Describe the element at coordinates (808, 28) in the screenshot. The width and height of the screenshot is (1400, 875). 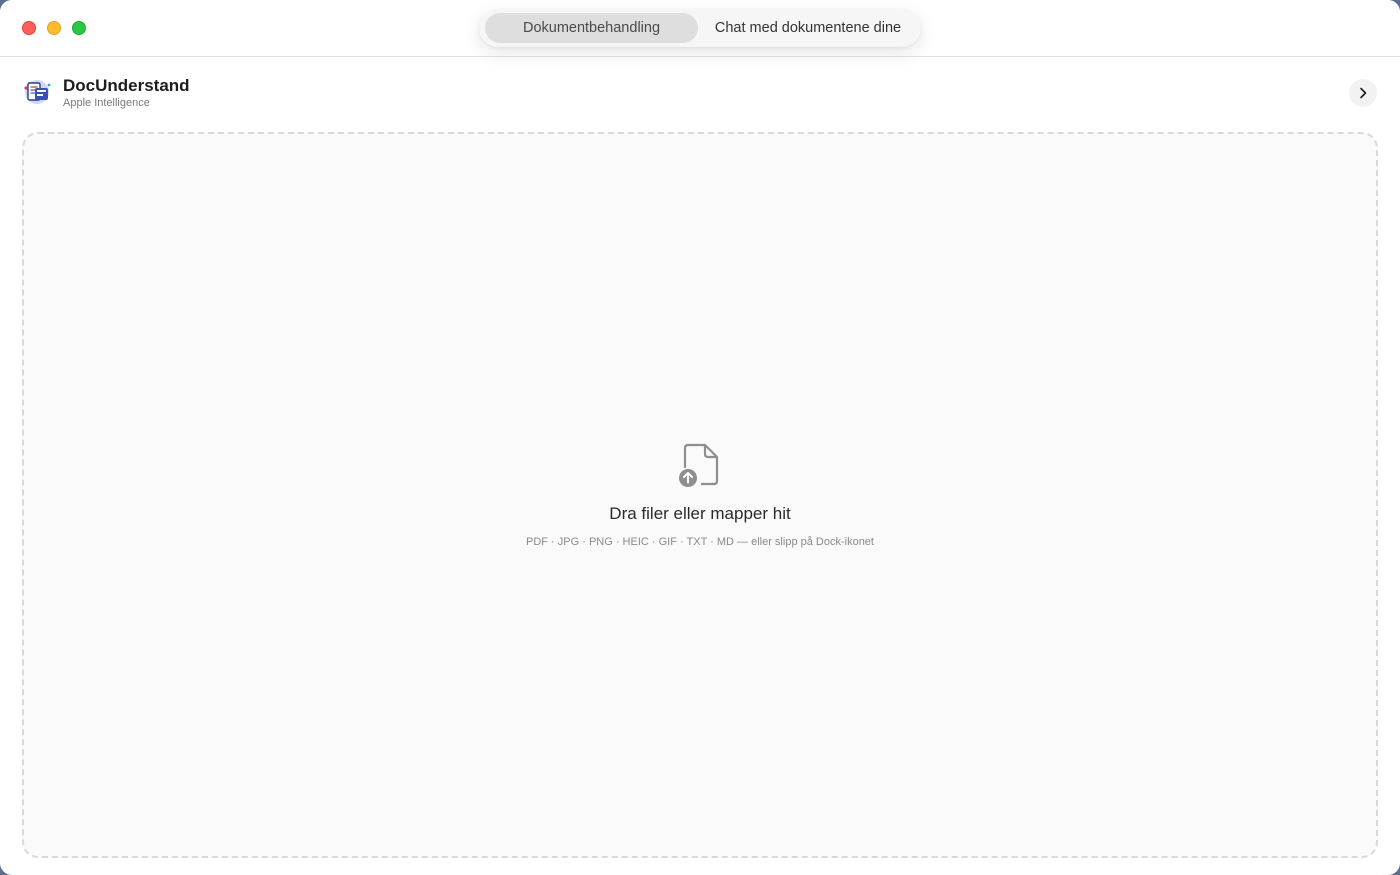
I see `tab-chat-with-documents: Chat med dokumentene dine` at that location.